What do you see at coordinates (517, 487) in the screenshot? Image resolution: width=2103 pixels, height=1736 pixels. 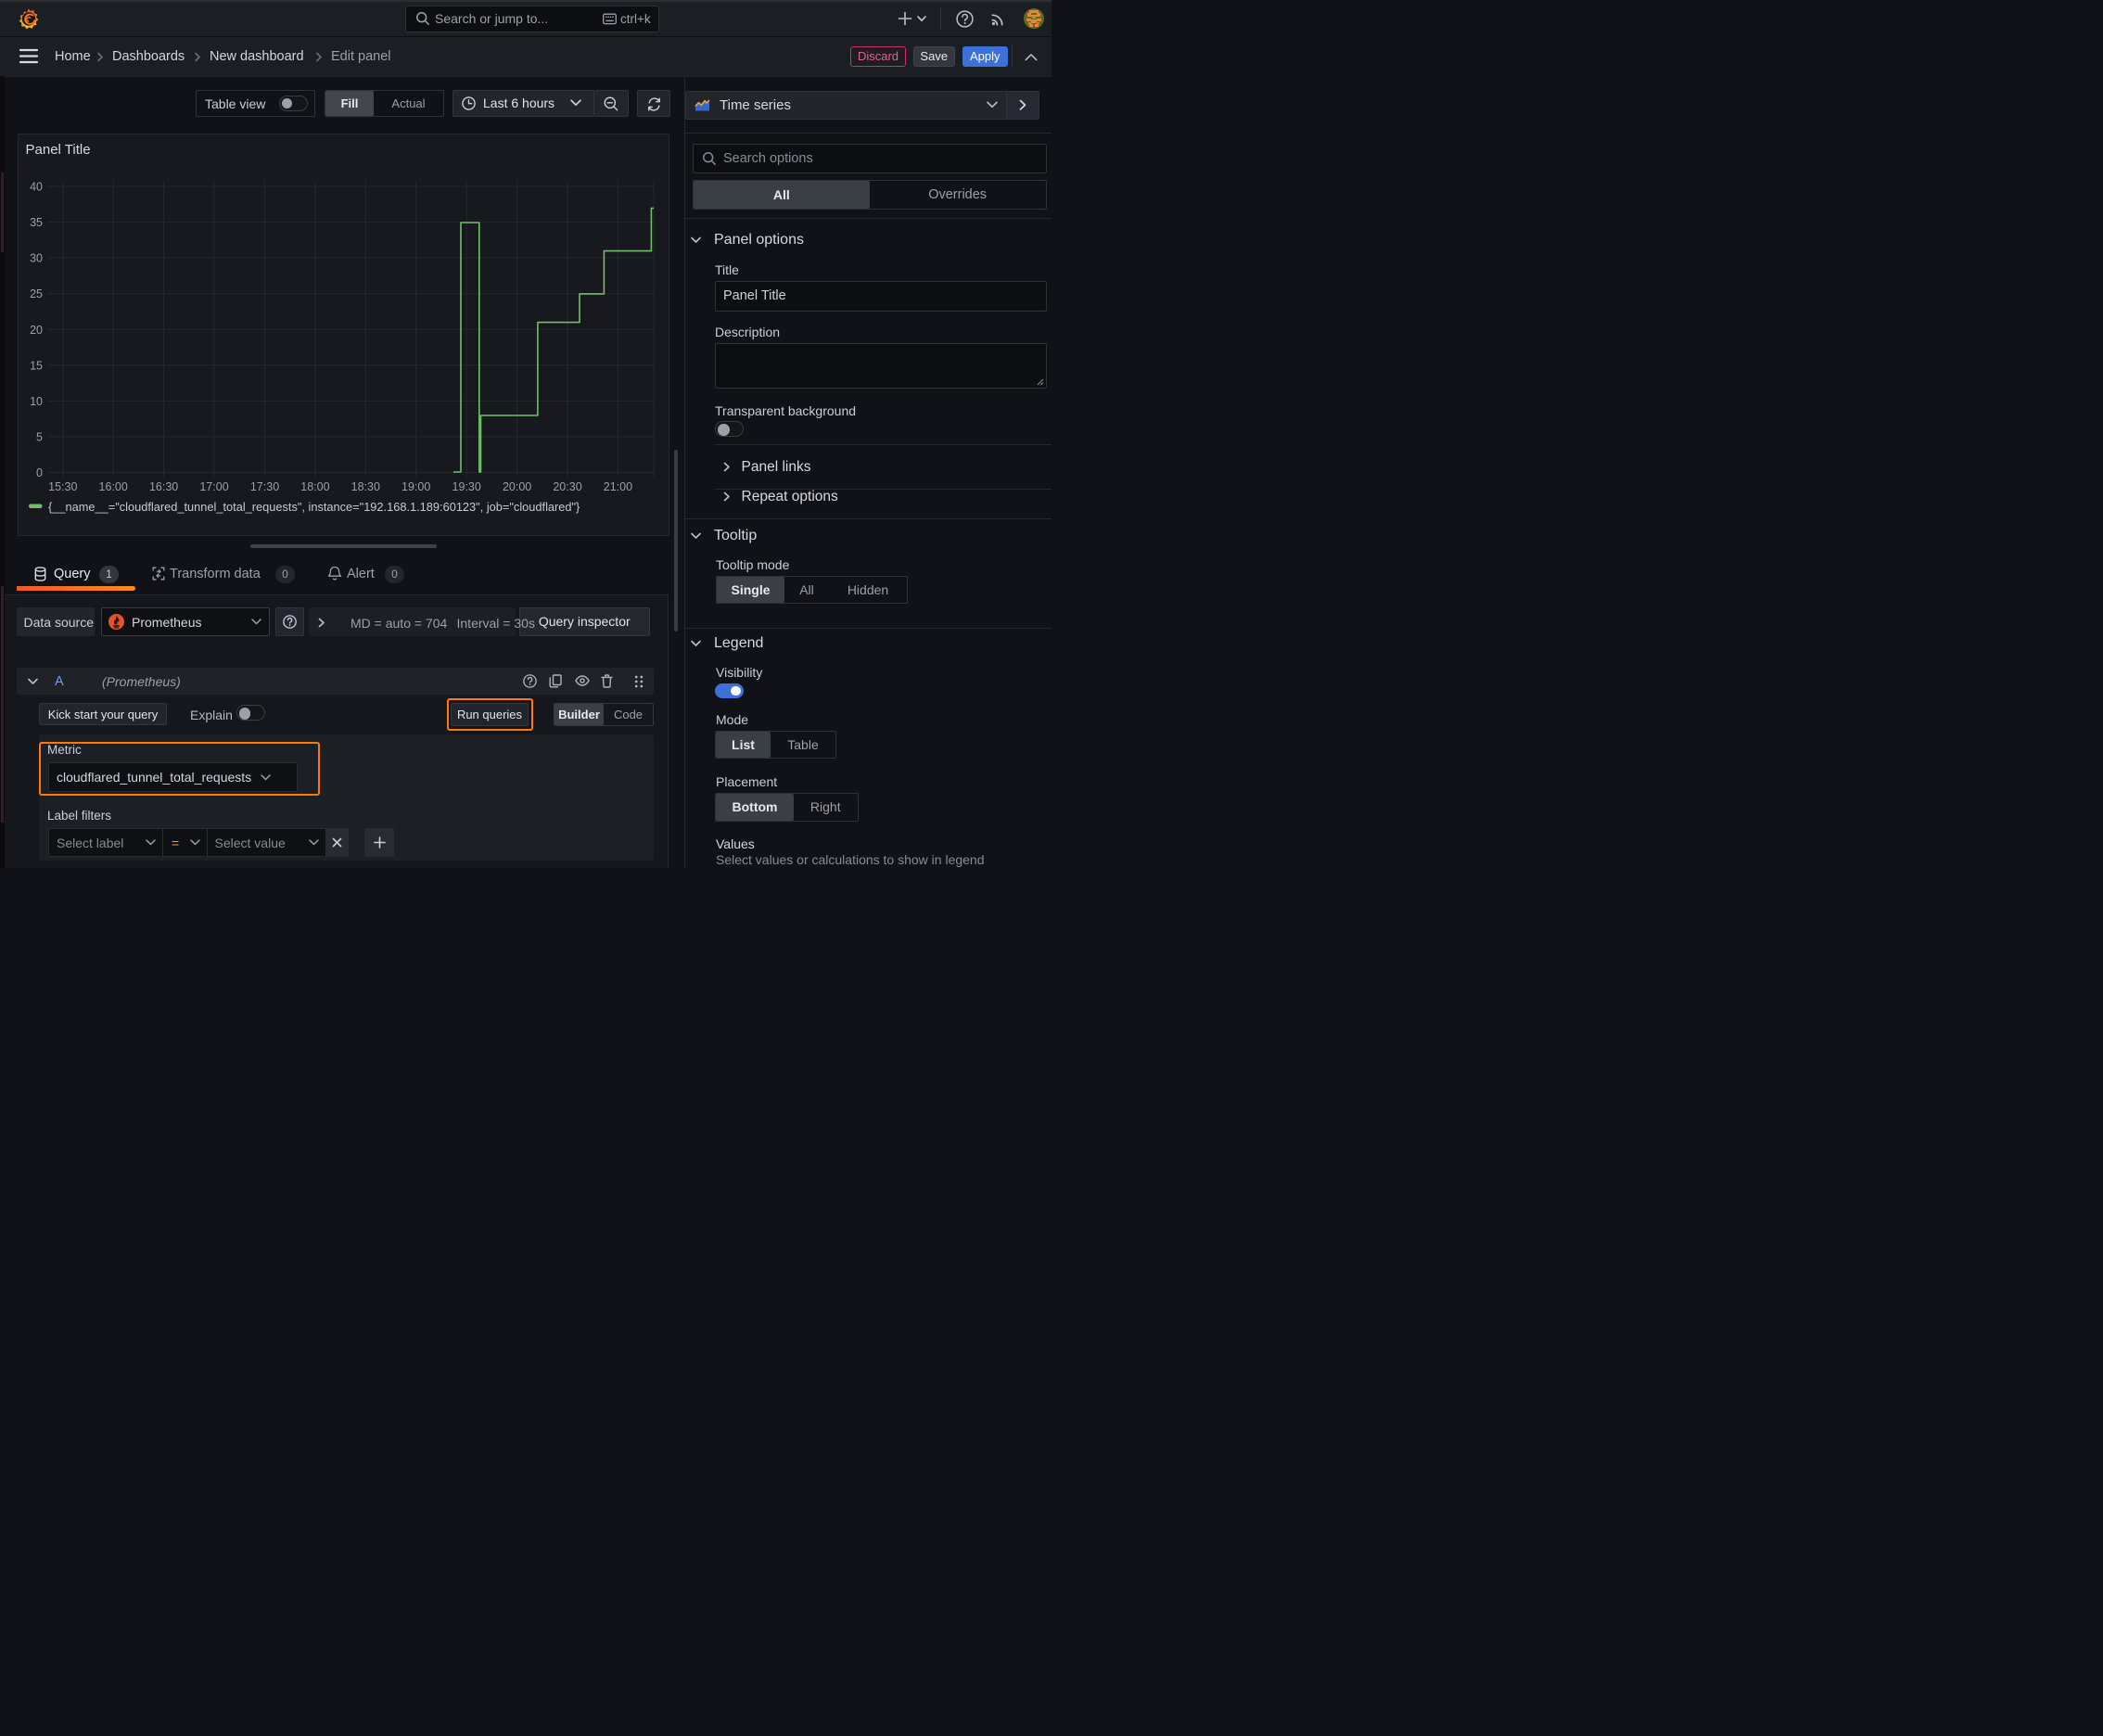 I see `svg-text: 20:00` at bounding box center [517, 487].